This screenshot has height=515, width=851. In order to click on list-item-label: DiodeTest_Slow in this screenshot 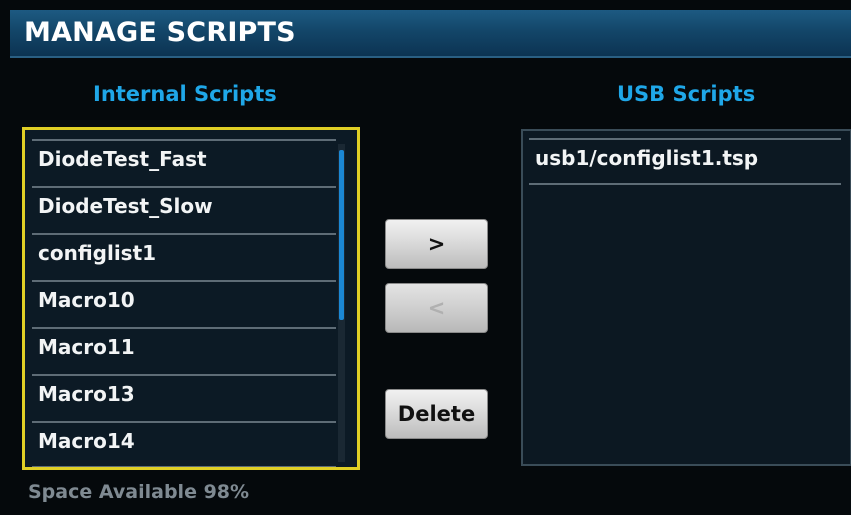, I will do `click(125, 206)`.